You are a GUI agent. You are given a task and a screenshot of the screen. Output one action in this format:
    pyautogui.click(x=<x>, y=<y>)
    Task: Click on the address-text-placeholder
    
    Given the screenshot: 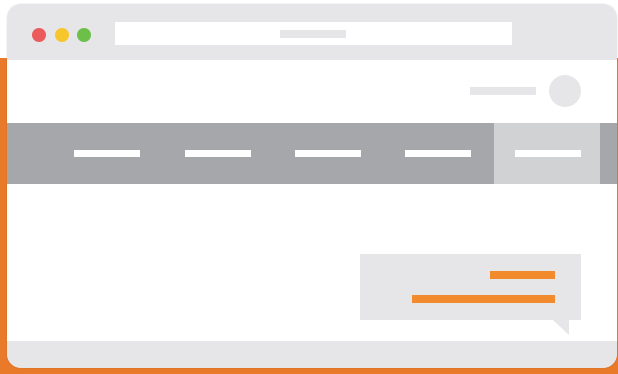 What is the action you would take?
    pyautogui.click(x=313, y=34)
    